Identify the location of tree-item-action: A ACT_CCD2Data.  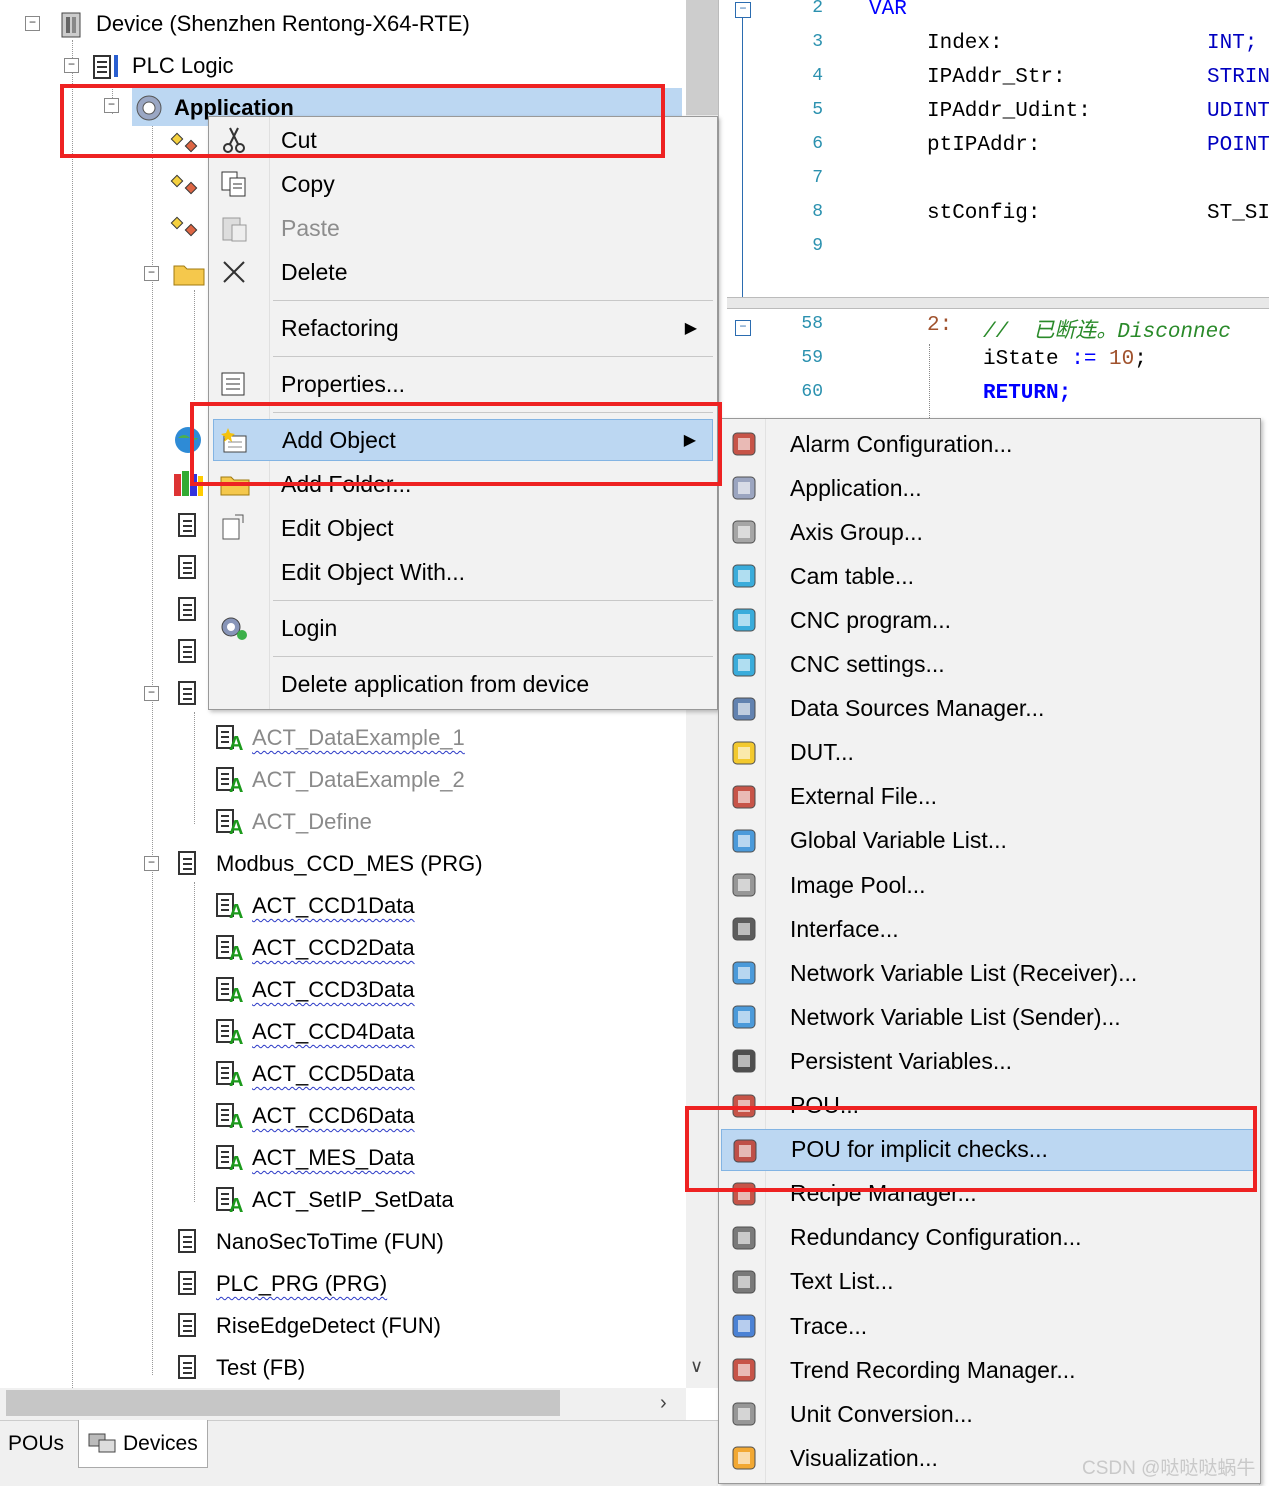
(315, 948).